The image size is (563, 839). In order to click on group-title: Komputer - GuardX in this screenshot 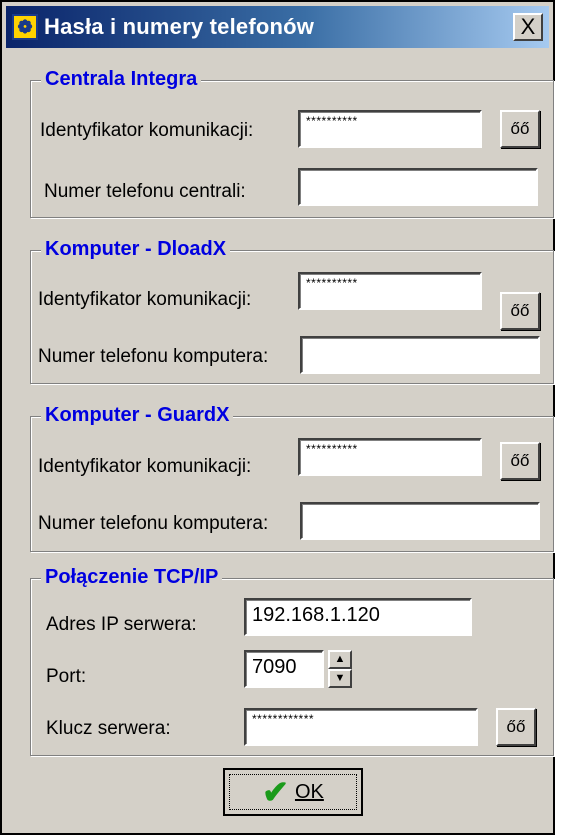, I will do `click(137, 415)`.